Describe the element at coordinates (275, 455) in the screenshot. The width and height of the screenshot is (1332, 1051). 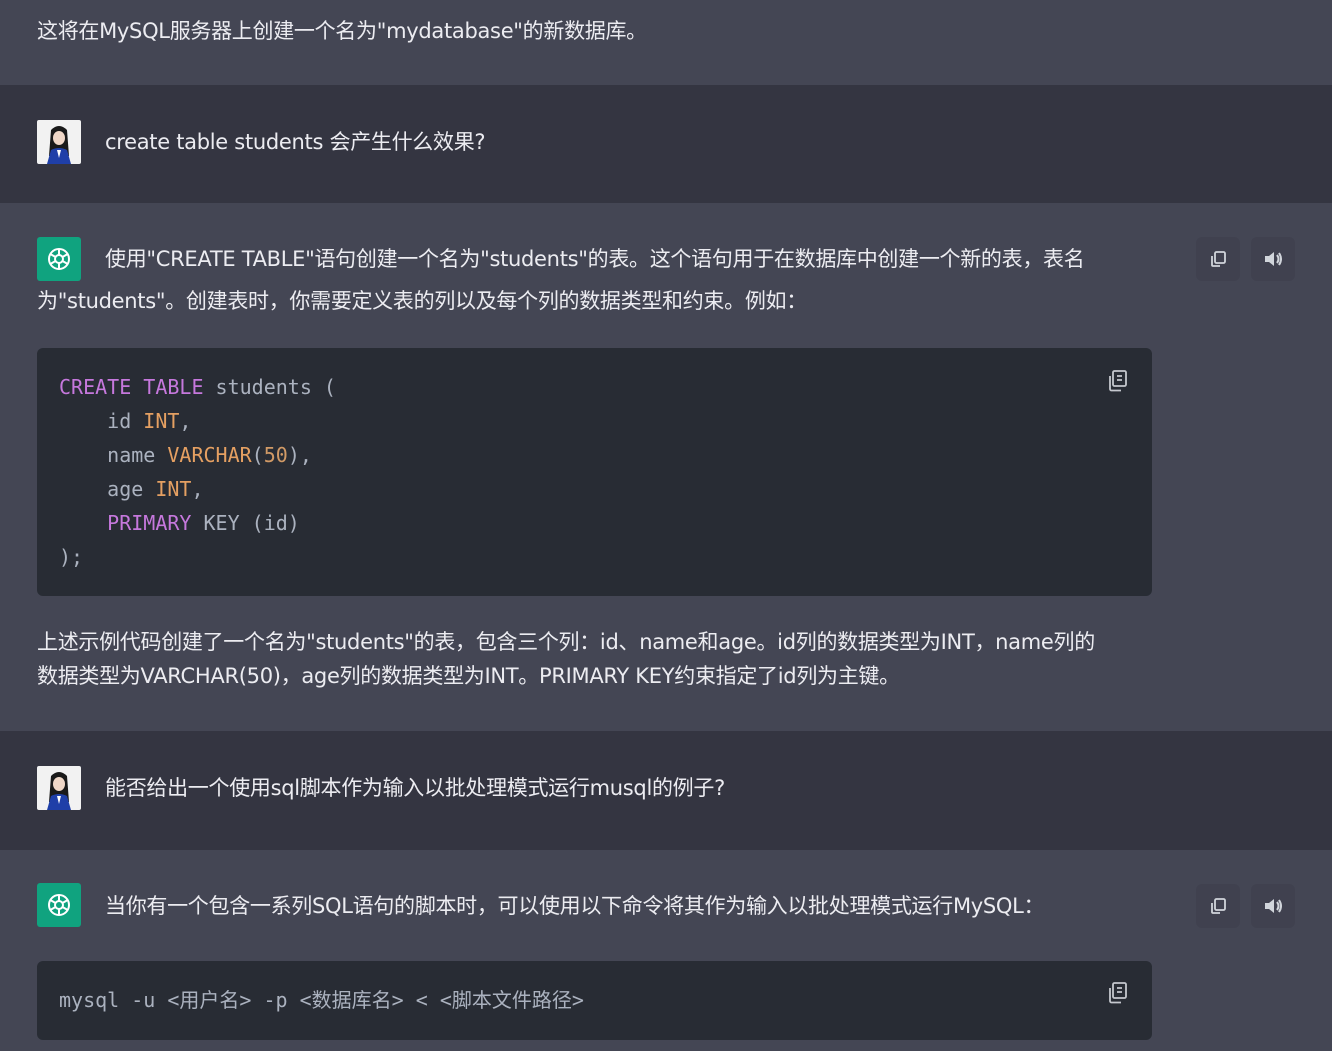
I see `code-number: 50` at that location.